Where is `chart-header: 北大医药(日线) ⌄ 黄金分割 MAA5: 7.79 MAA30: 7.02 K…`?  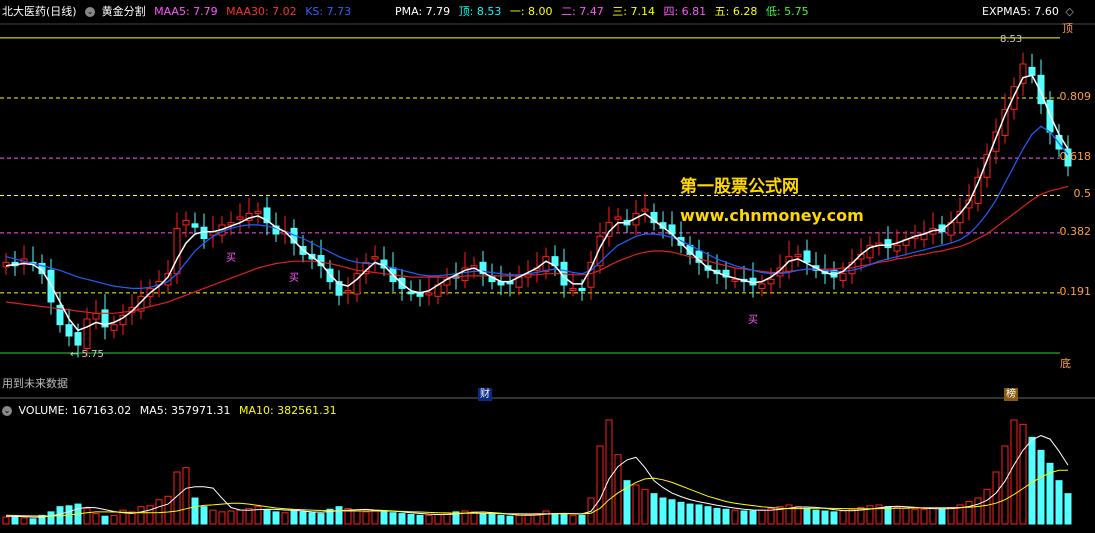 chart-header: 北大医药(日线) ⌄ 黄金分割 MAA5: 7.79 MAA30: 7.02 K… is located at coordinates (179, 12).